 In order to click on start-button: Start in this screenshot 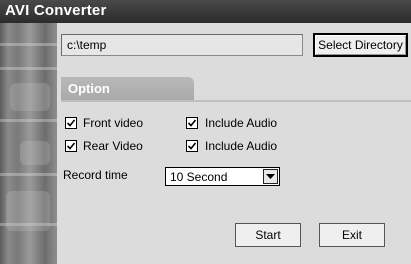, I will do `click(268, 235)`.